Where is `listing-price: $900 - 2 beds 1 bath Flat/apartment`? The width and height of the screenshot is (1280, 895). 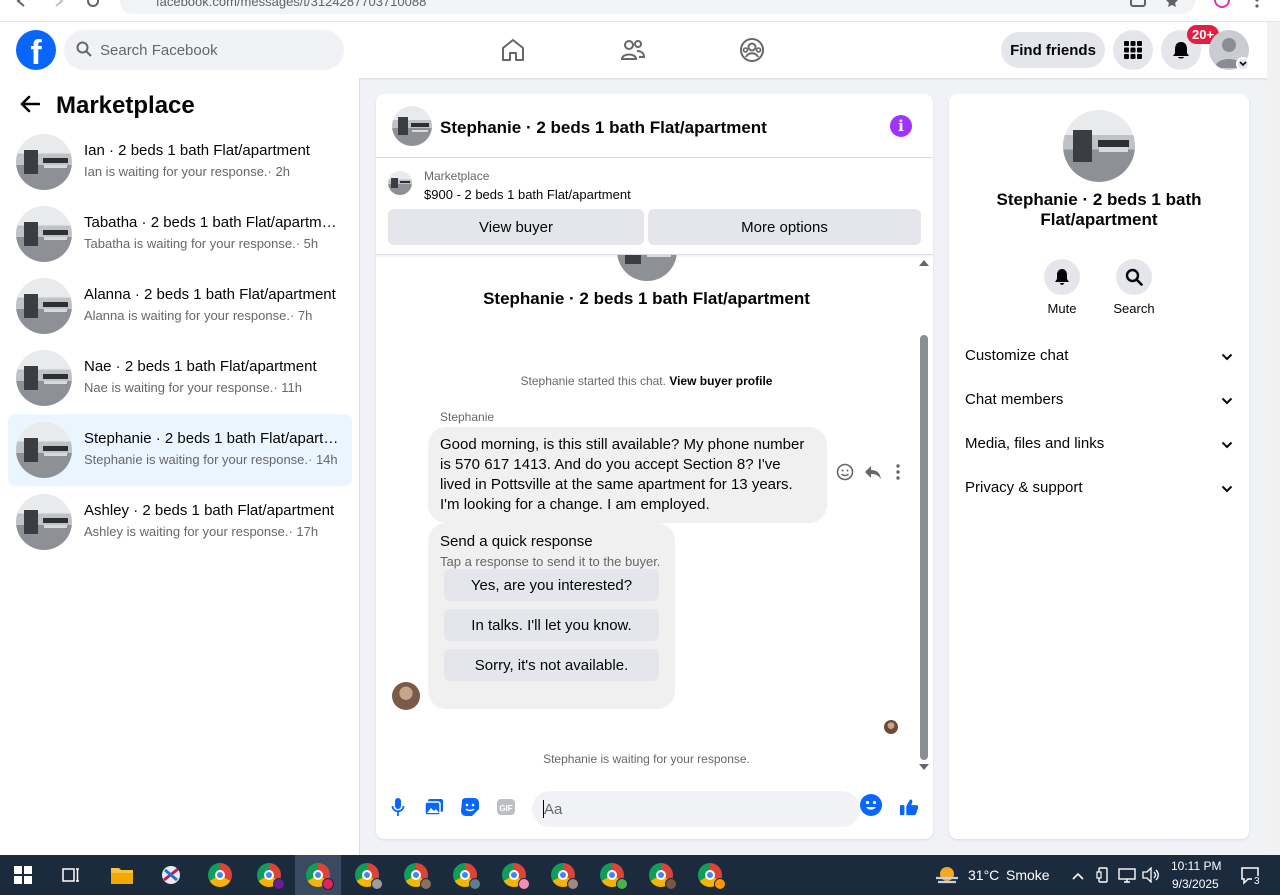 listing-price: $900 - 2 beds 1 bath Flat/apartment is located at coordinates (527, 194).